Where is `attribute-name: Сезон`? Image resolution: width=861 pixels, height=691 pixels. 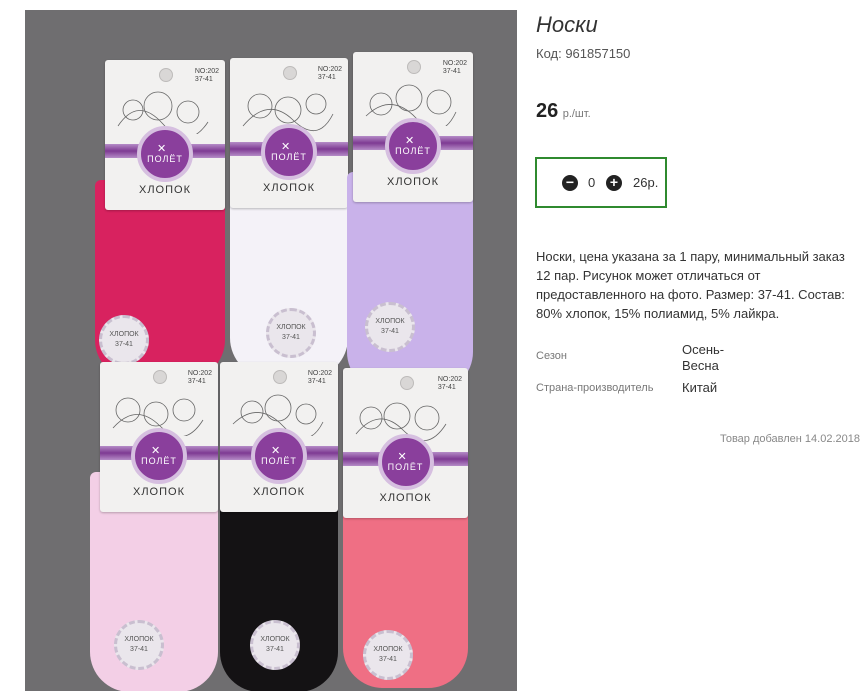
attribute-name: Сезон is located at coordinates (551, 356).